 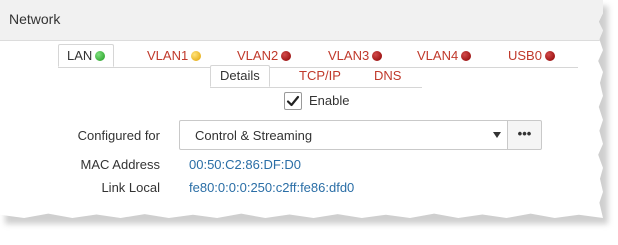 What do you see at coordinates (240, 76) in the screenshot?
I see `subtab-details: Details` at bounding box center [240, 76].